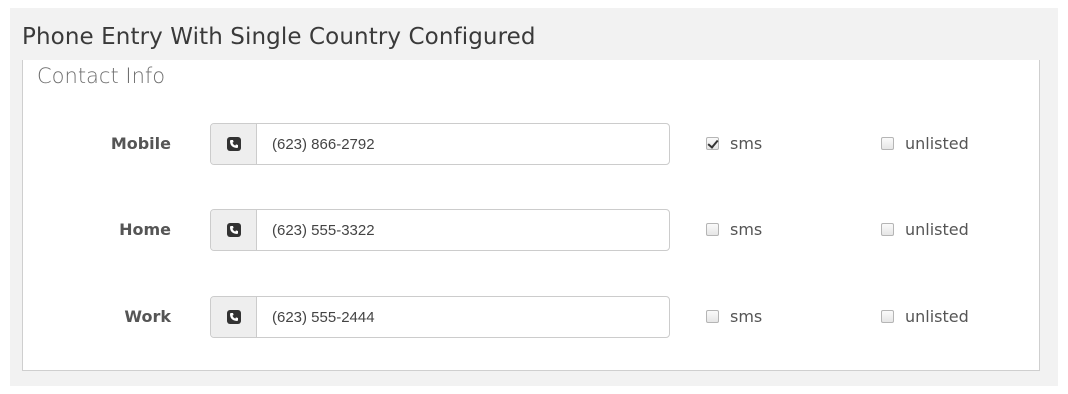 The width and height of the screenshot is (1068, 394). Describe the element at coordinates (147, 316) in the screenshot. I see `phone-label: Work` at that location.